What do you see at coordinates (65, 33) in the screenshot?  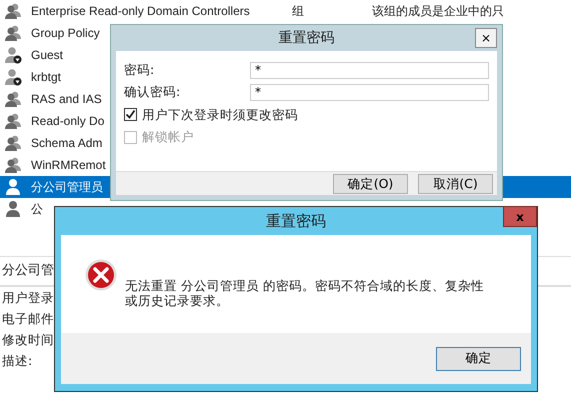 I see `row-name: Group Policy` at bounding box center [65, 33].